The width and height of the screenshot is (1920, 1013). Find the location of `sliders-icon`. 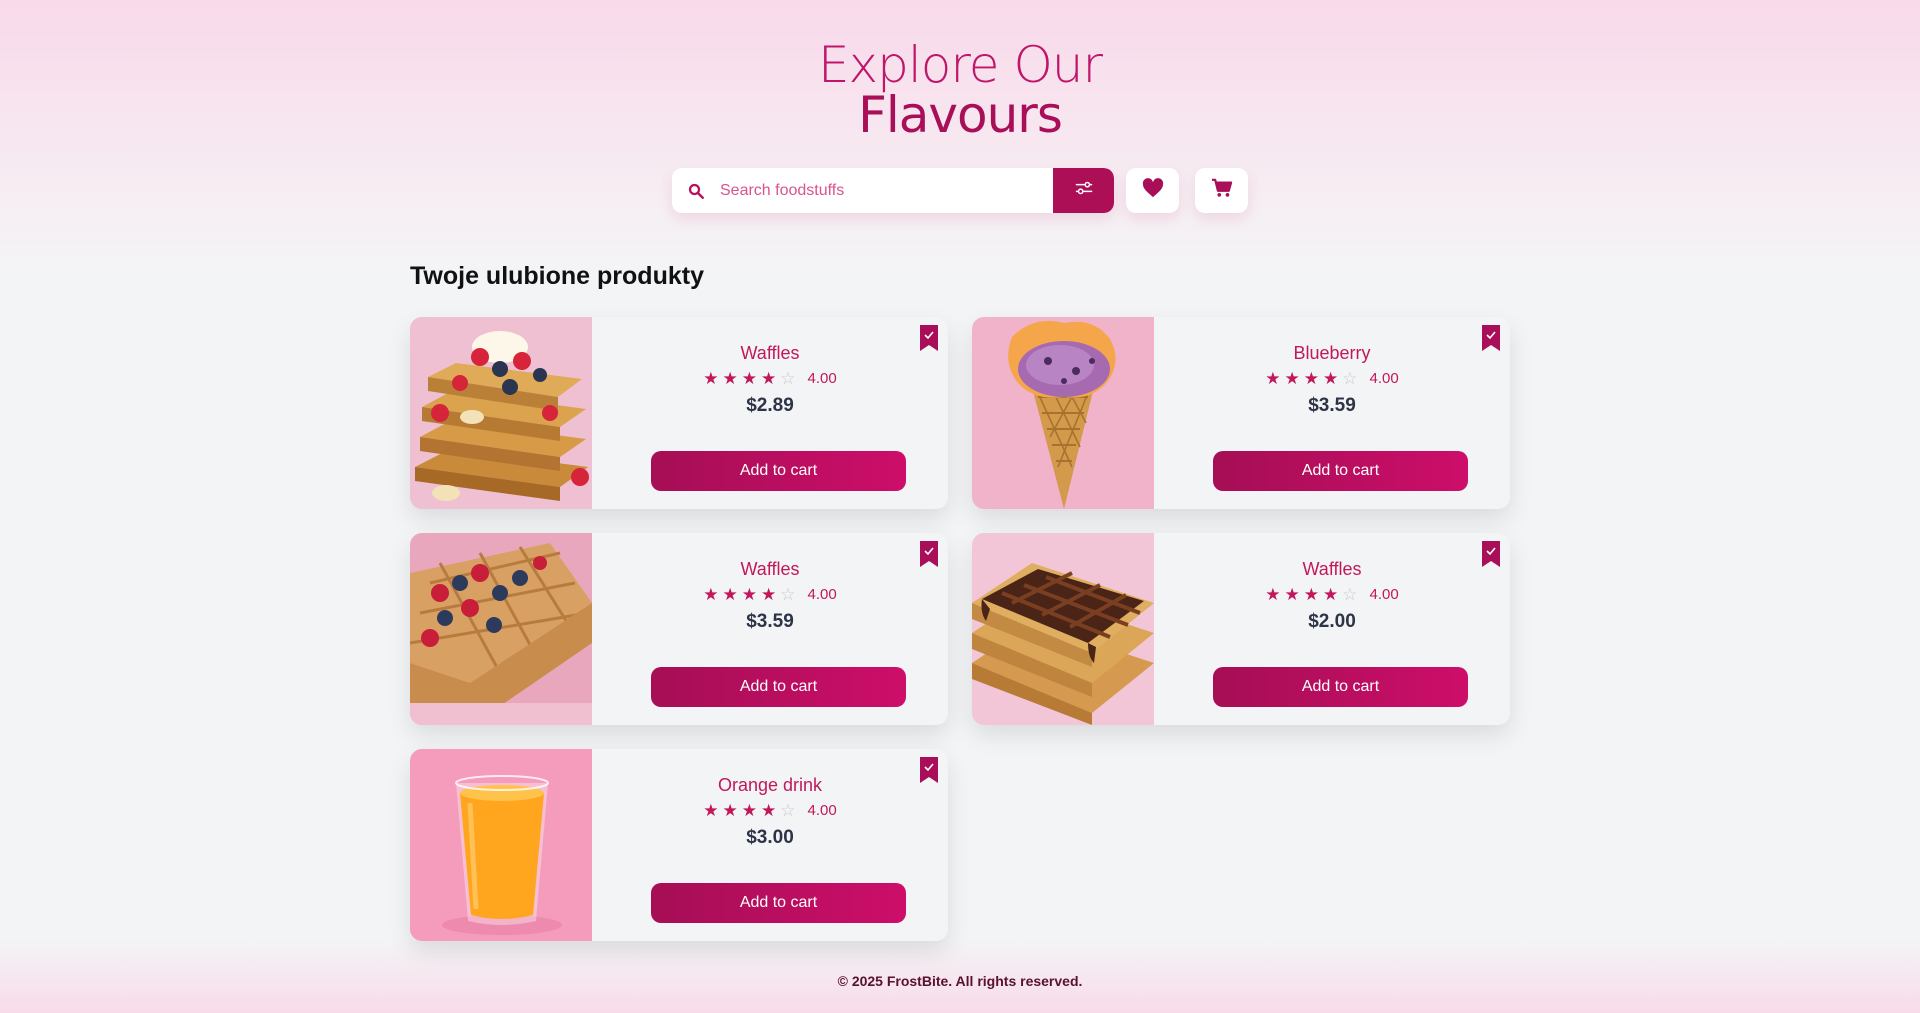

sliders-icon is located at coordinates (1084, 190).